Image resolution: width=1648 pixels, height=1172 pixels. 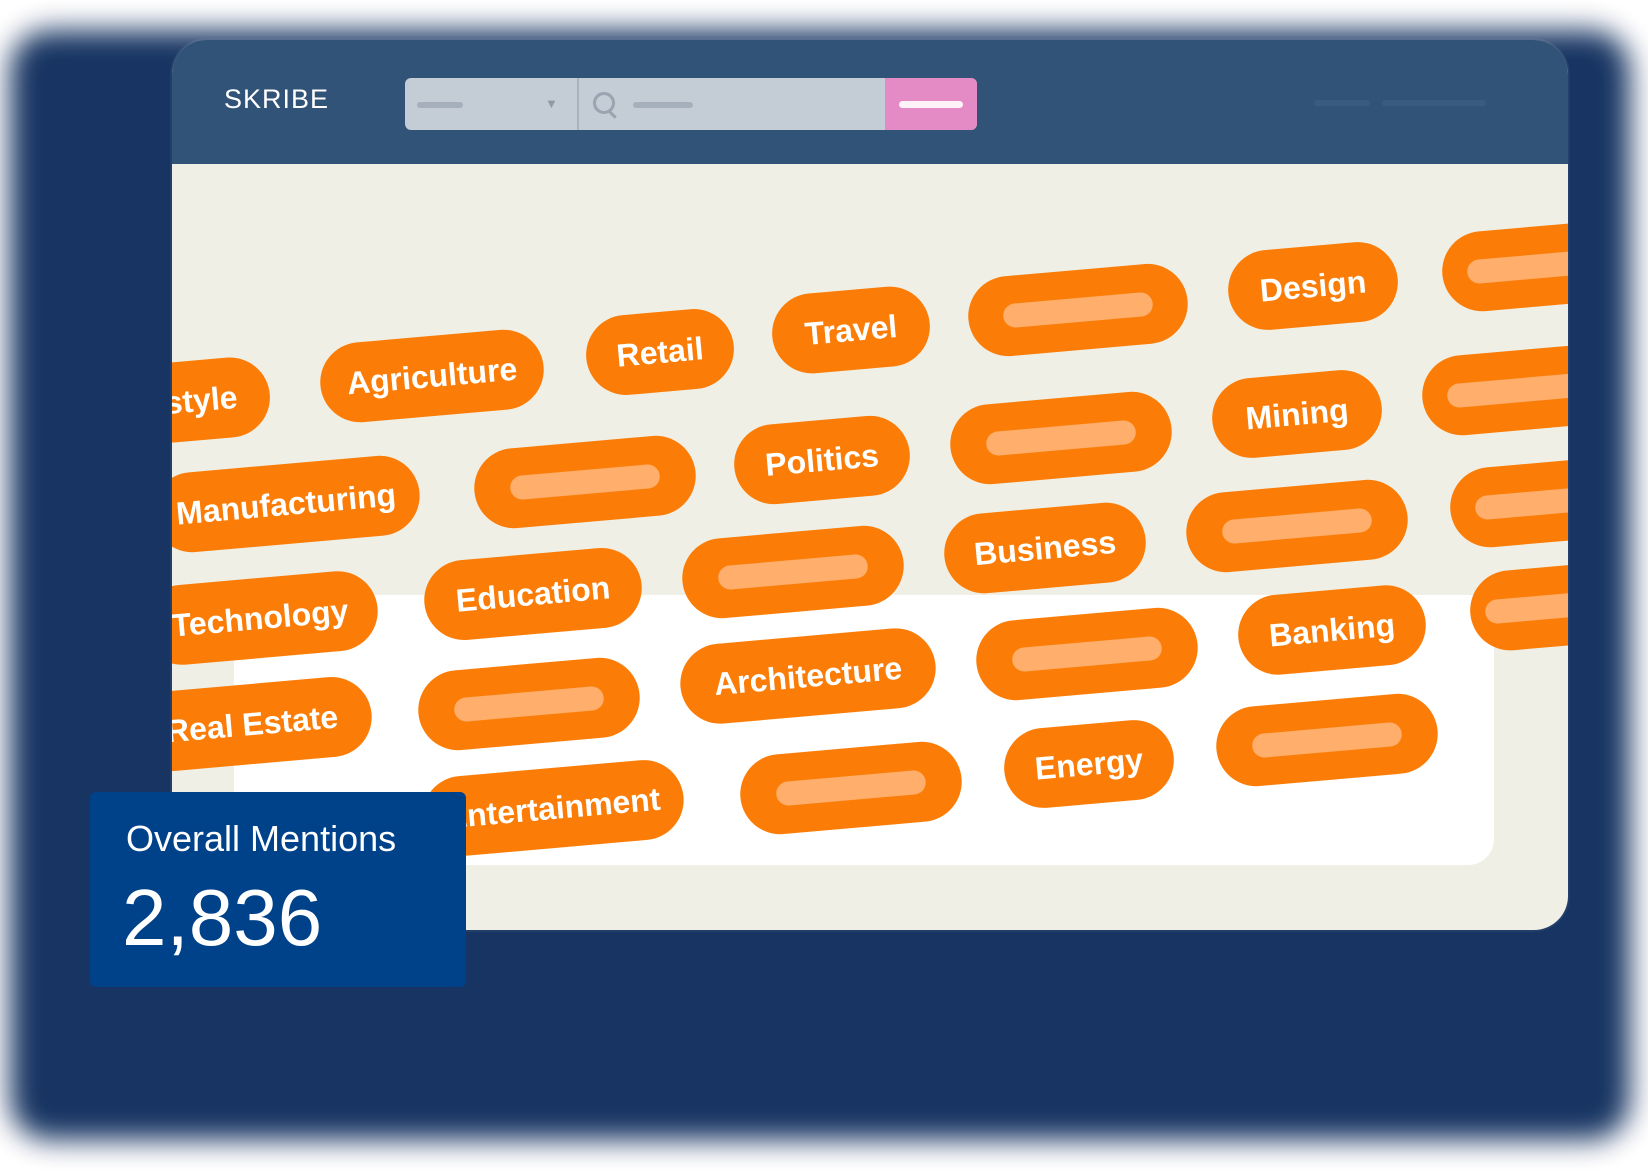 I want to click on tag-education: Education, so click(x=533, y=594).